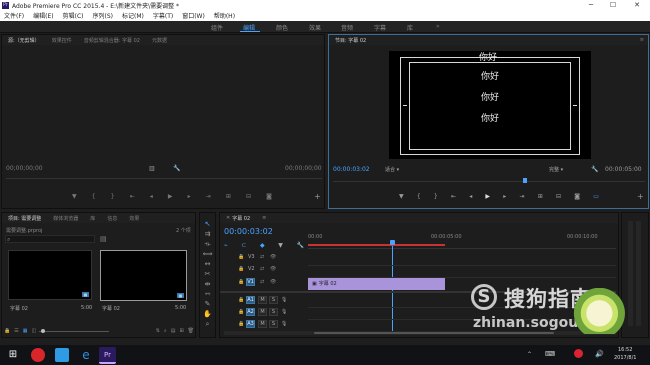 The image size is (650, 365). What do you see at coordinates (248, 198) in the screenshot?
I see `overwrite-icon: ⊟` at bounding box center [248, 198].